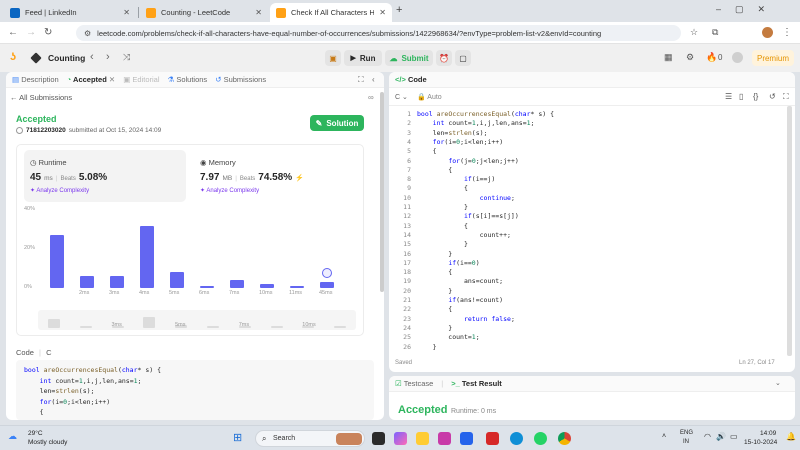 This screenshot has width=800, height=450. Describe the element at coordinates (734, 436) in the screenshot. I see `battery-icon: ▭` at that location.